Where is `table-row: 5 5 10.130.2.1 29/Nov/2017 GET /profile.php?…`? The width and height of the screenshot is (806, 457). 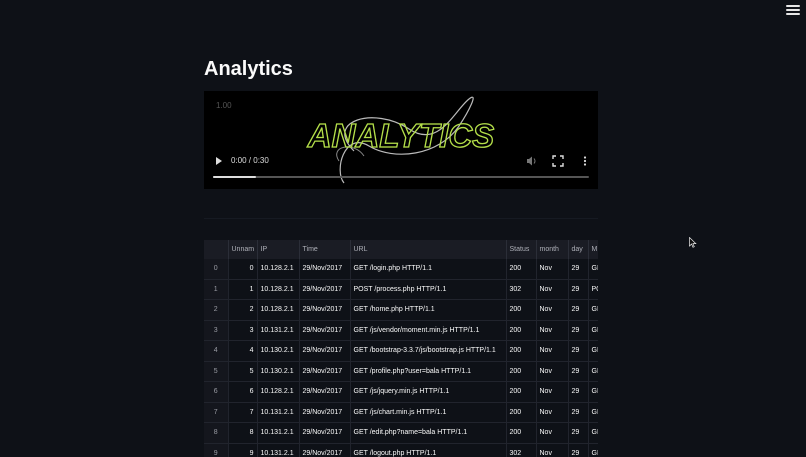
table-row: 5 5 10.130.2.1 29/Nov/2017 GET /profile.php?… is located at coordinates (401, 371).